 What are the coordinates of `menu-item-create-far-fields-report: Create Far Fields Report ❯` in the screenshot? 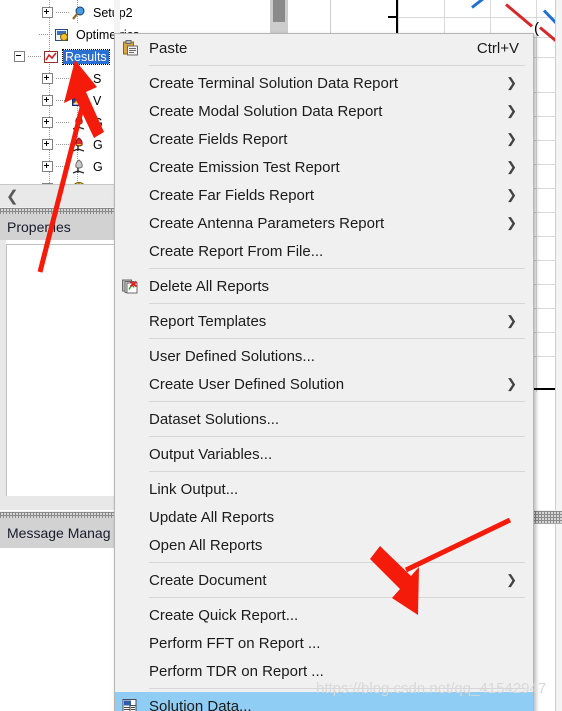 It's located at (324, 195).